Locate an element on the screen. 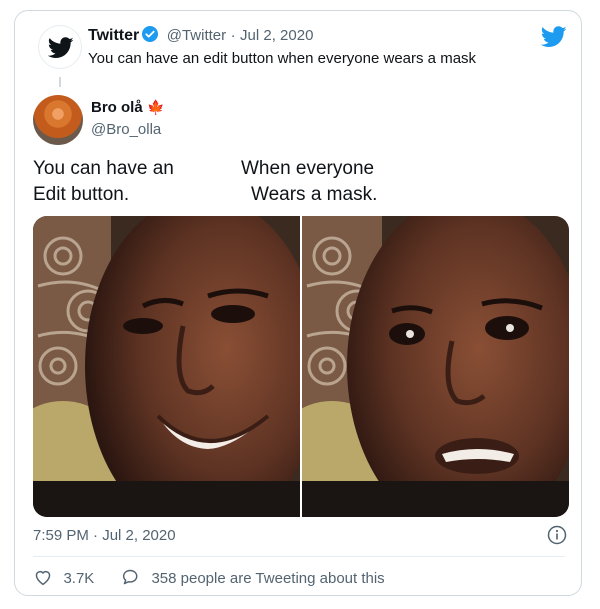  tweeting-about-count: 358 people are Tweeting about this is located at coordinates (268, 578).